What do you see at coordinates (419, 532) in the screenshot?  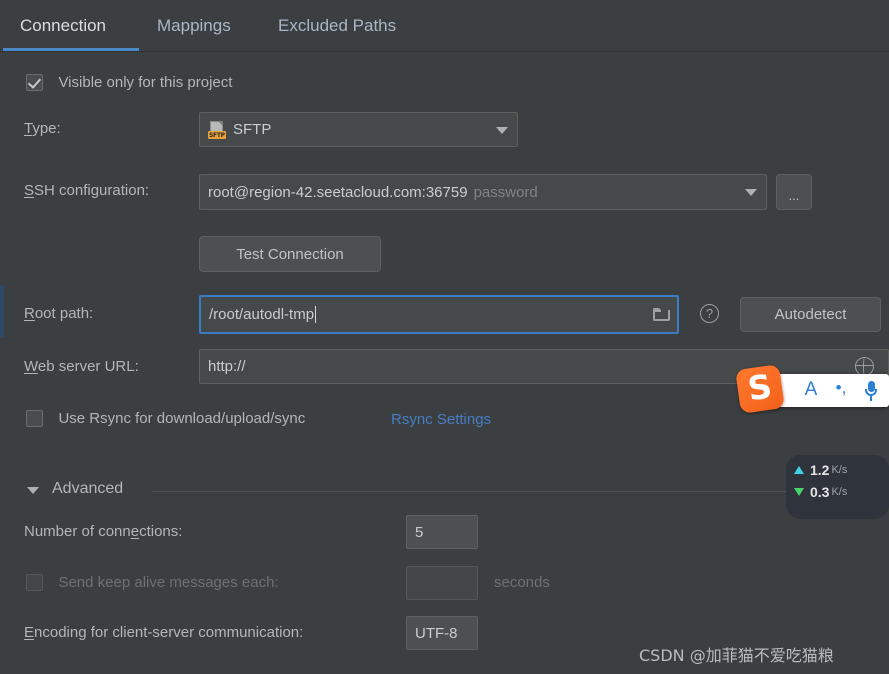 I see `number-of-connections-value: 5` at bounding box center [419, 532].